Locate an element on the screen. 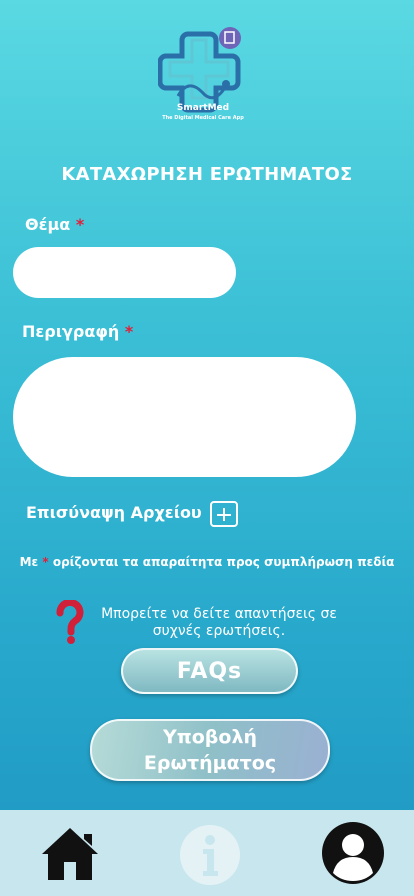 Image resolution: width=414 pixels, height=896 pixels. submit-question-button: Υποβολή Ερωτήματος is located at coordinates (210, 750).